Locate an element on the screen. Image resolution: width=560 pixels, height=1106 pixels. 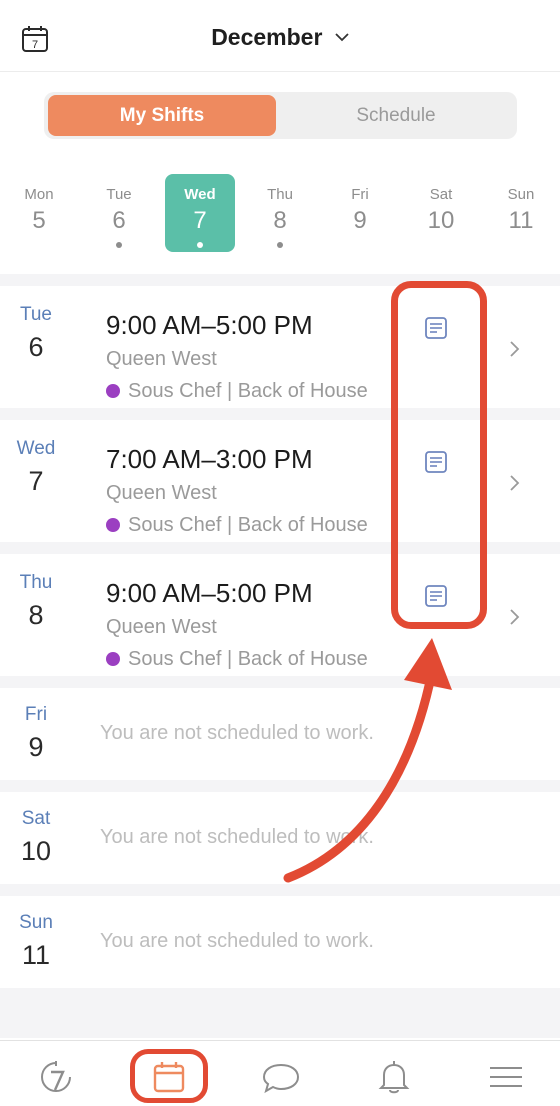
tab-bar is located at coordinates (280, 1073).